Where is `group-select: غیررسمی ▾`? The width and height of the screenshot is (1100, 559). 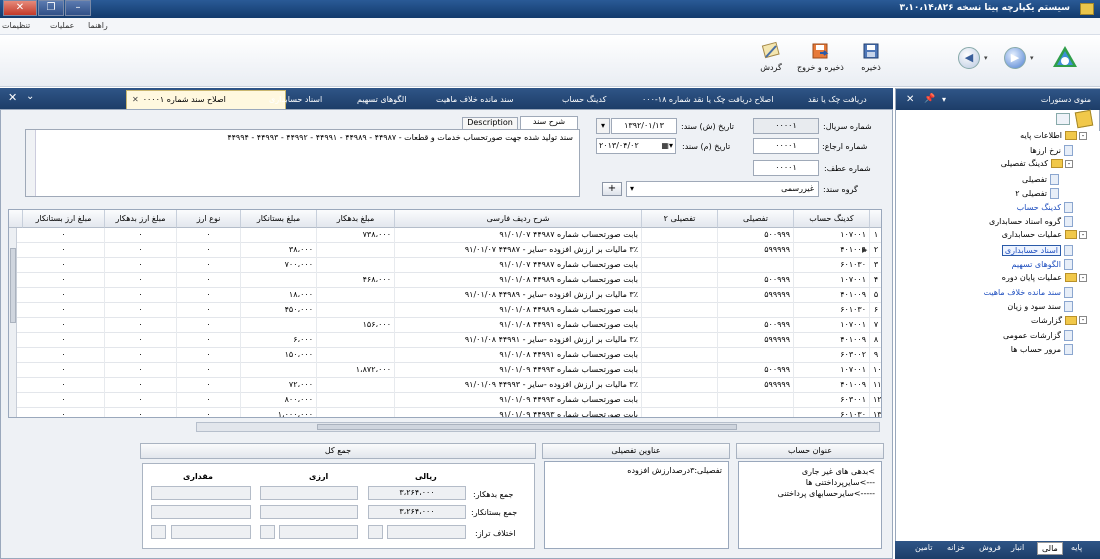
group-select: غیررسمی ▾ is located at coordinates (722, 189).